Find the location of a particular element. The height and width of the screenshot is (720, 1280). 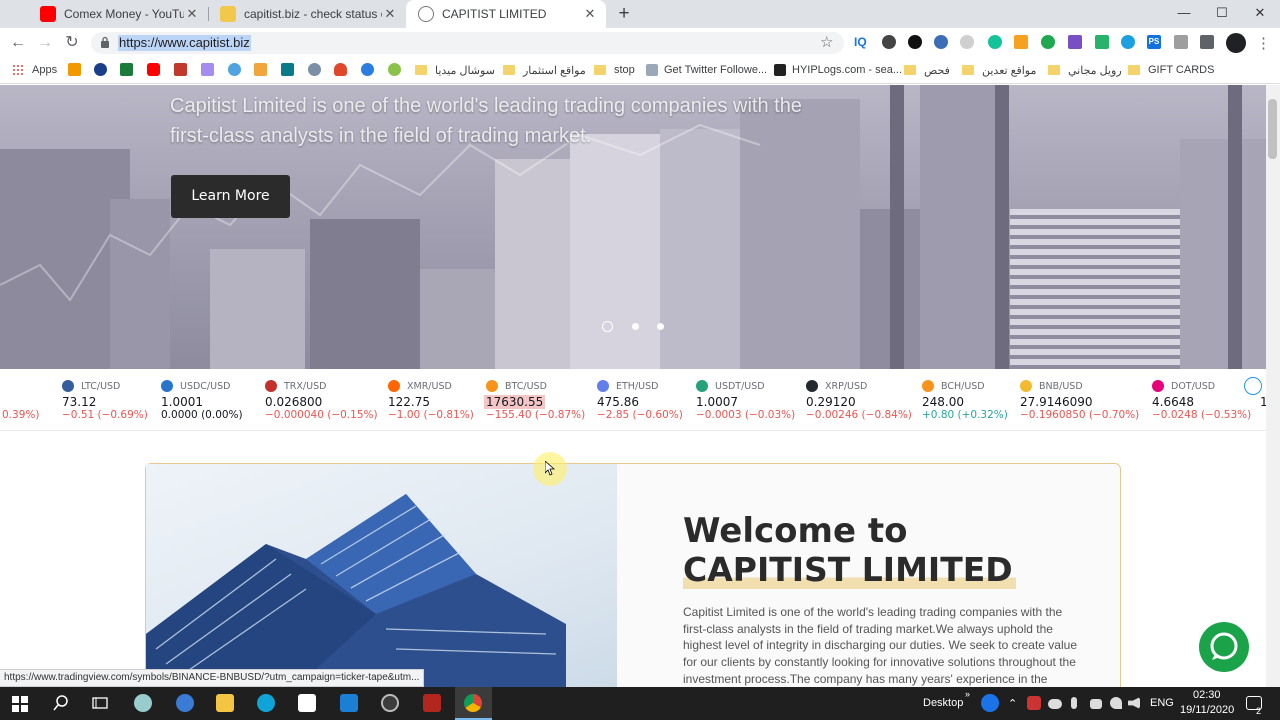

chrome-icon is located at coordinates (473, 703).